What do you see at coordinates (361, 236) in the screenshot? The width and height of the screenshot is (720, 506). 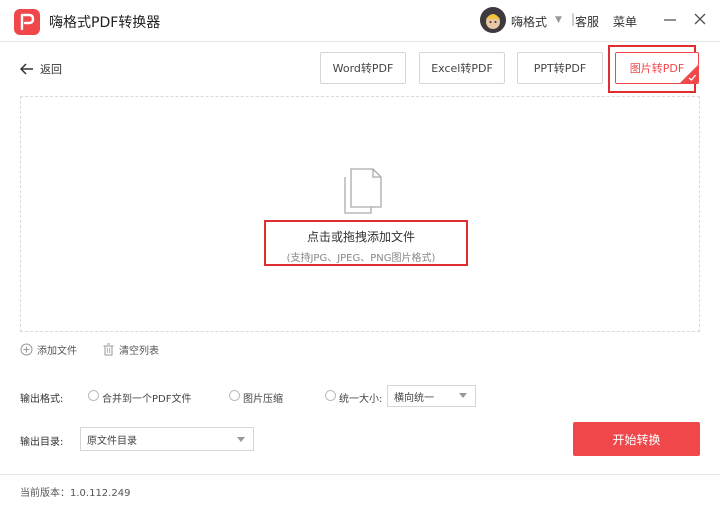 I see `drop-zone-title: 点击或拖拽添加文件` at bounding box center [361, 236].